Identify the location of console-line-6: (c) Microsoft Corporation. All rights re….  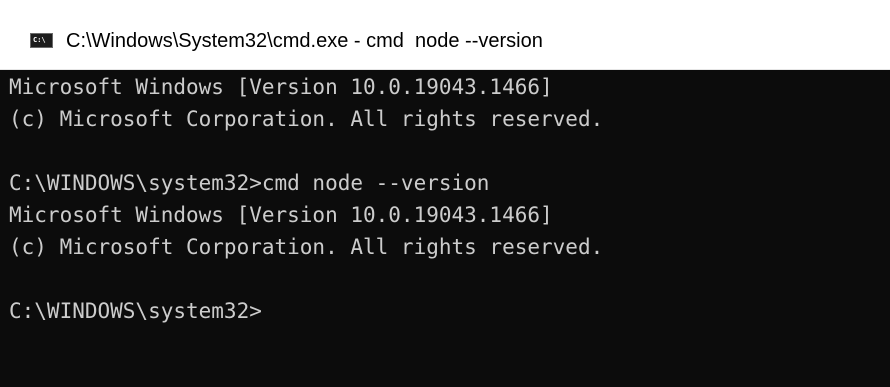
(306, 247).